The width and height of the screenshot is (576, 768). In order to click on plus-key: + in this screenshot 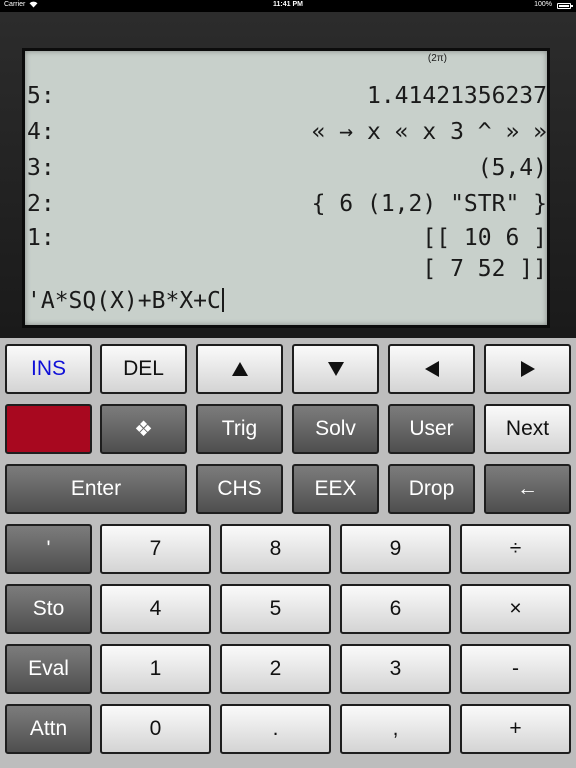, I will do `click(515, 729)`.